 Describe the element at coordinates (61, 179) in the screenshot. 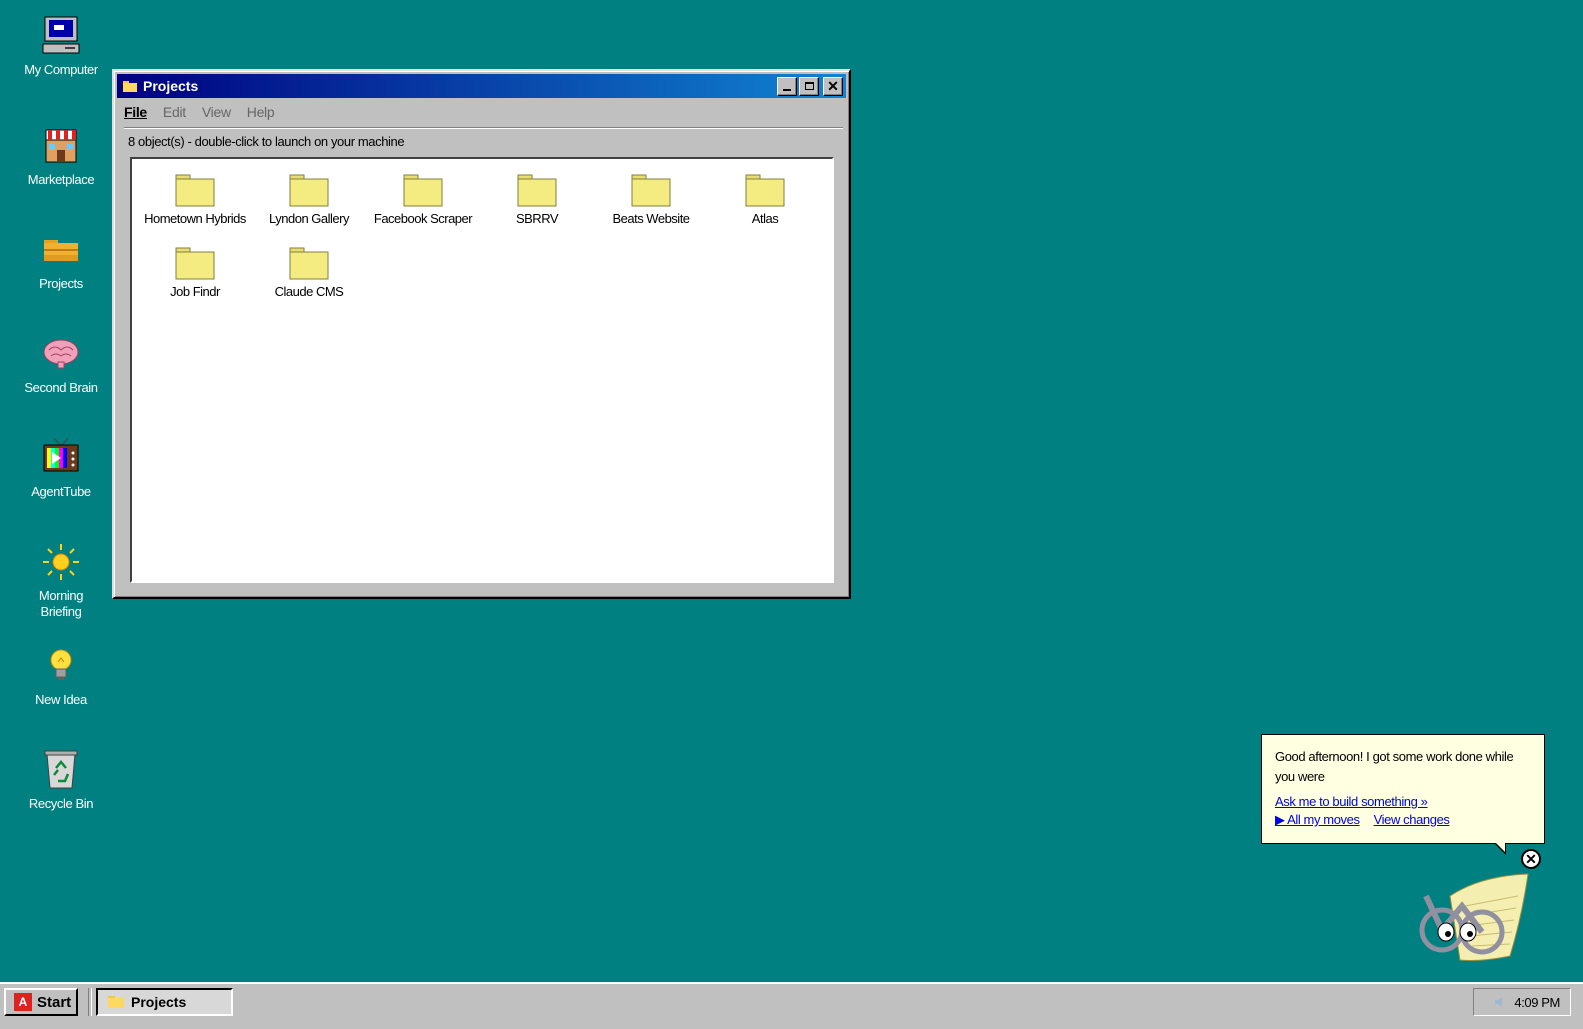

I see `desktop-icon-label: Marketplace` at that location.